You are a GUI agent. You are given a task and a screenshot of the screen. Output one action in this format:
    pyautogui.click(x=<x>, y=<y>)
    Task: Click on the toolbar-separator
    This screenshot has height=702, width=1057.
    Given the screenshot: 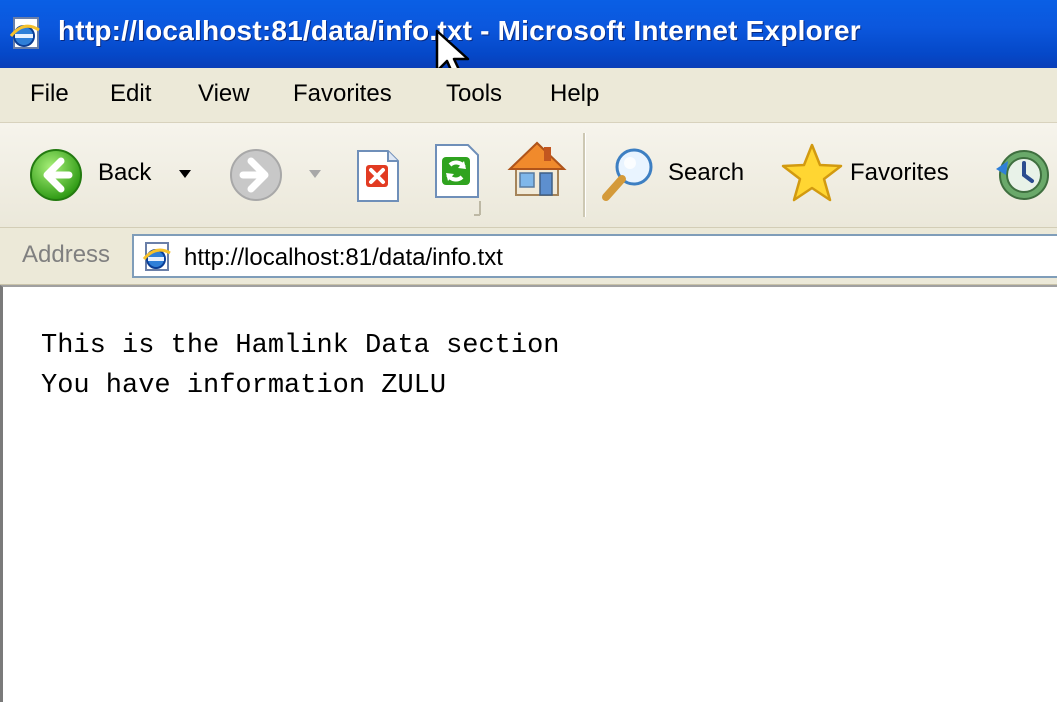 What is the action you would take?
    pyautogui.click(x=584, y=175)
    